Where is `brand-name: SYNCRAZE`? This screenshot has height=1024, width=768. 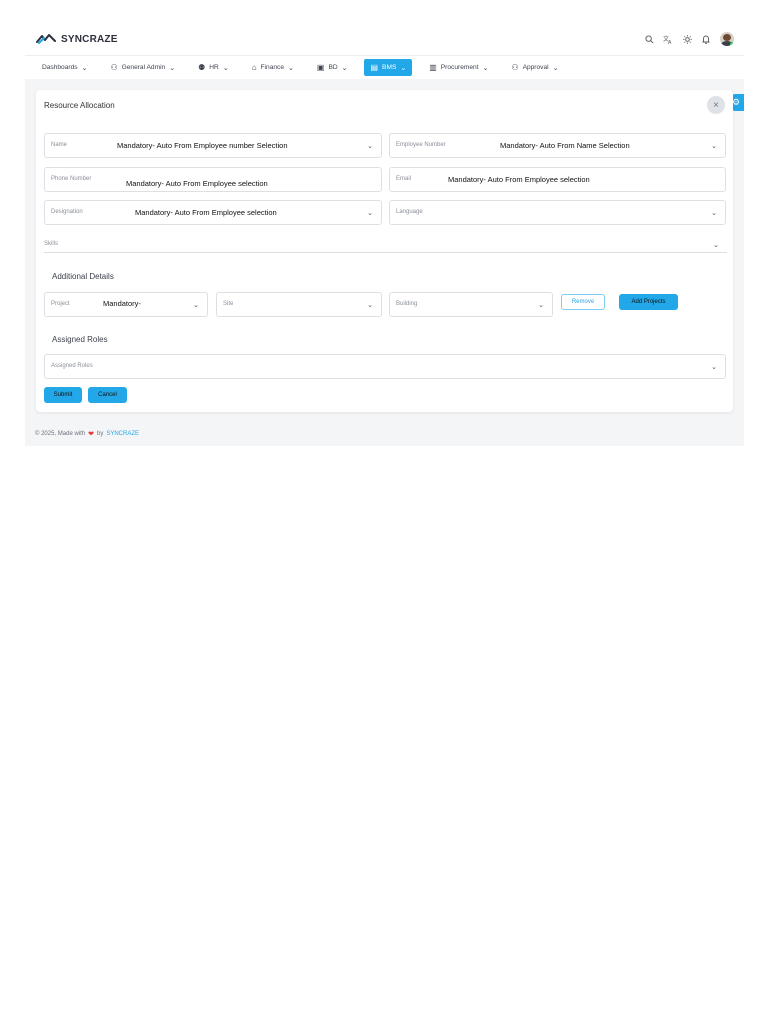 brand-name: SYNCRAZE is located at coordinates (89, 39).